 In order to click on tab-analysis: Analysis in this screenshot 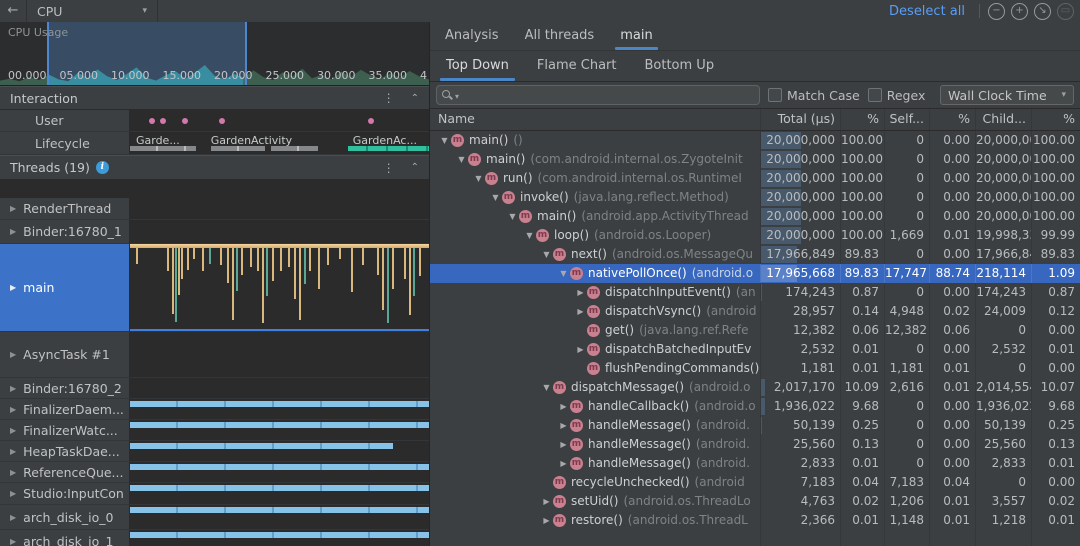, I will do `click(472, 36)`.